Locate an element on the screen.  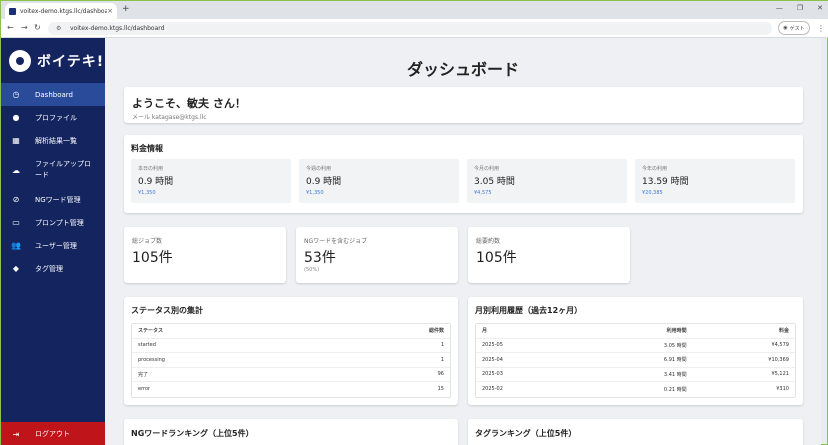
sidebar-item-label: プロンプト管理 is located at coordinates (59, 222).